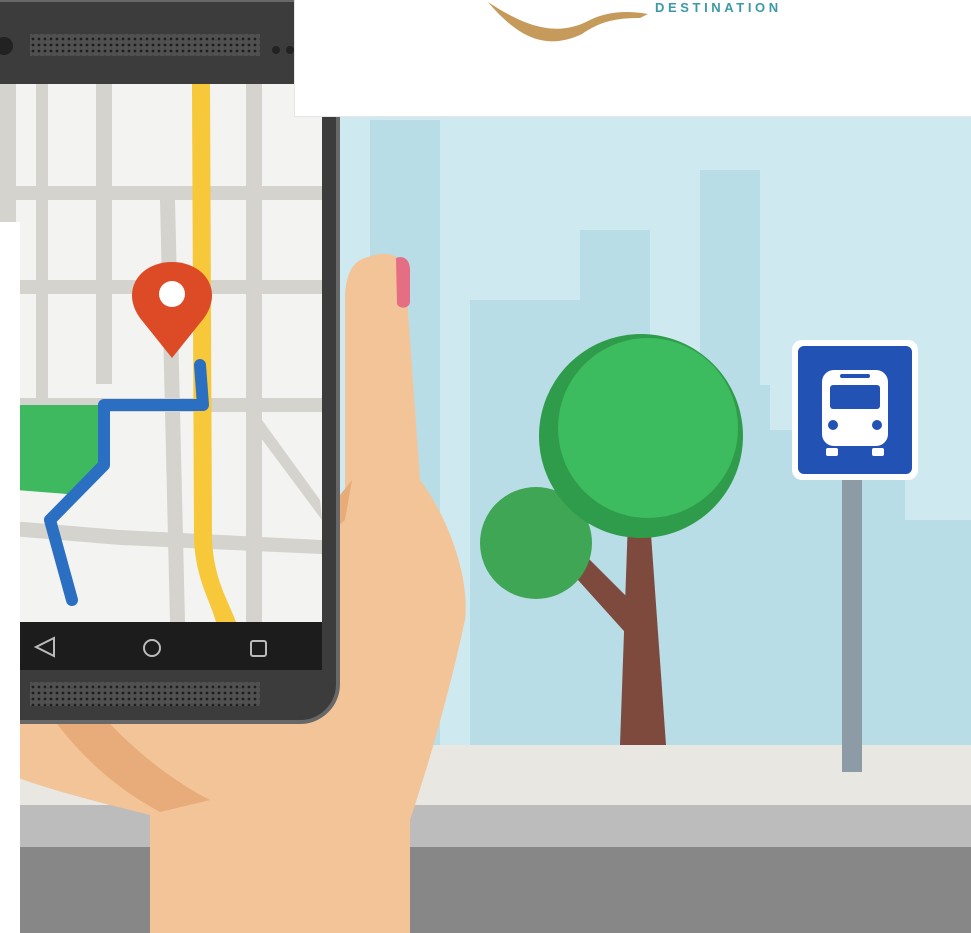 The width and height of the screenshot is (971, 933). I want to click on home-icon, so click(152, 647).